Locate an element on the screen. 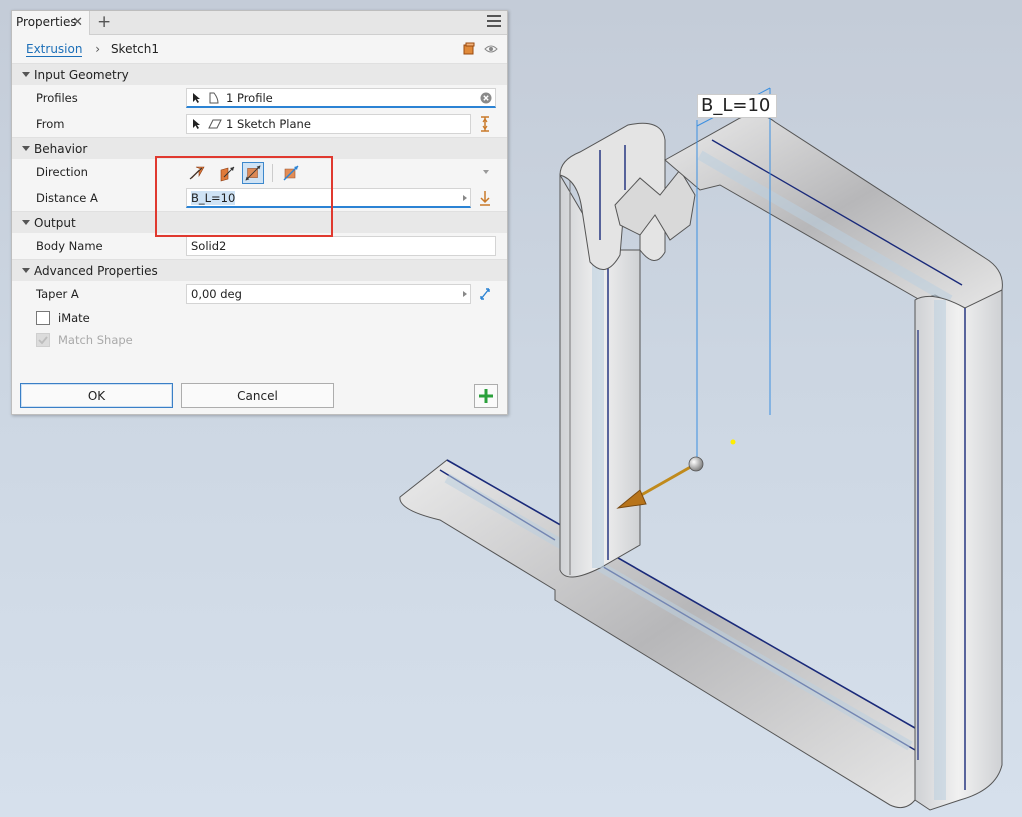  breadcrumb: Extrusion › Sketch1 is located at coordinates (259, 49).